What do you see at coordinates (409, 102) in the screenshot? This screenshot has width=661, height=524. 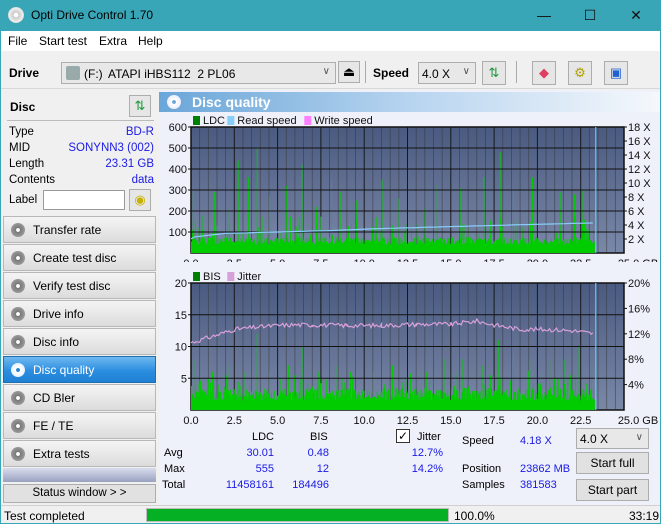 I see `panel-header: Disc quality` at bounding box center [409, 102].